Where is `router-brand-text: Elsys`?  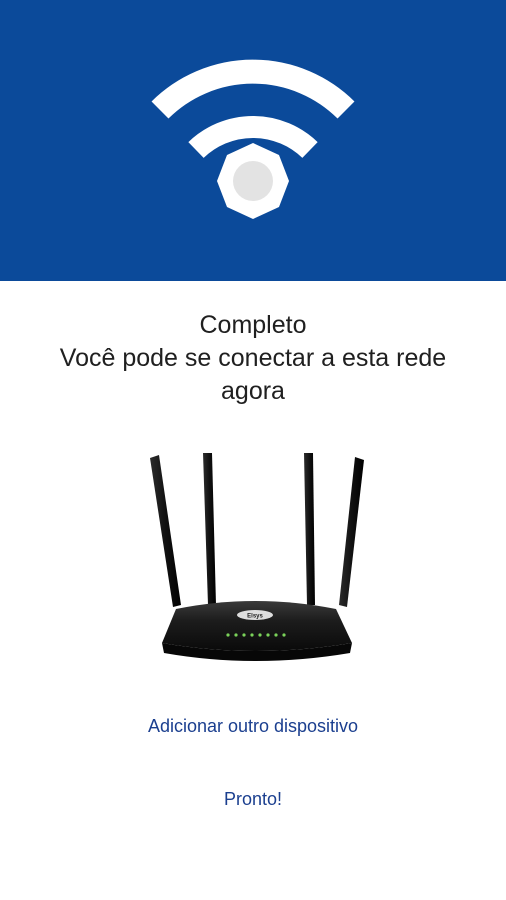 router-brand-text: Elsys is located at coordinates (255, 617).